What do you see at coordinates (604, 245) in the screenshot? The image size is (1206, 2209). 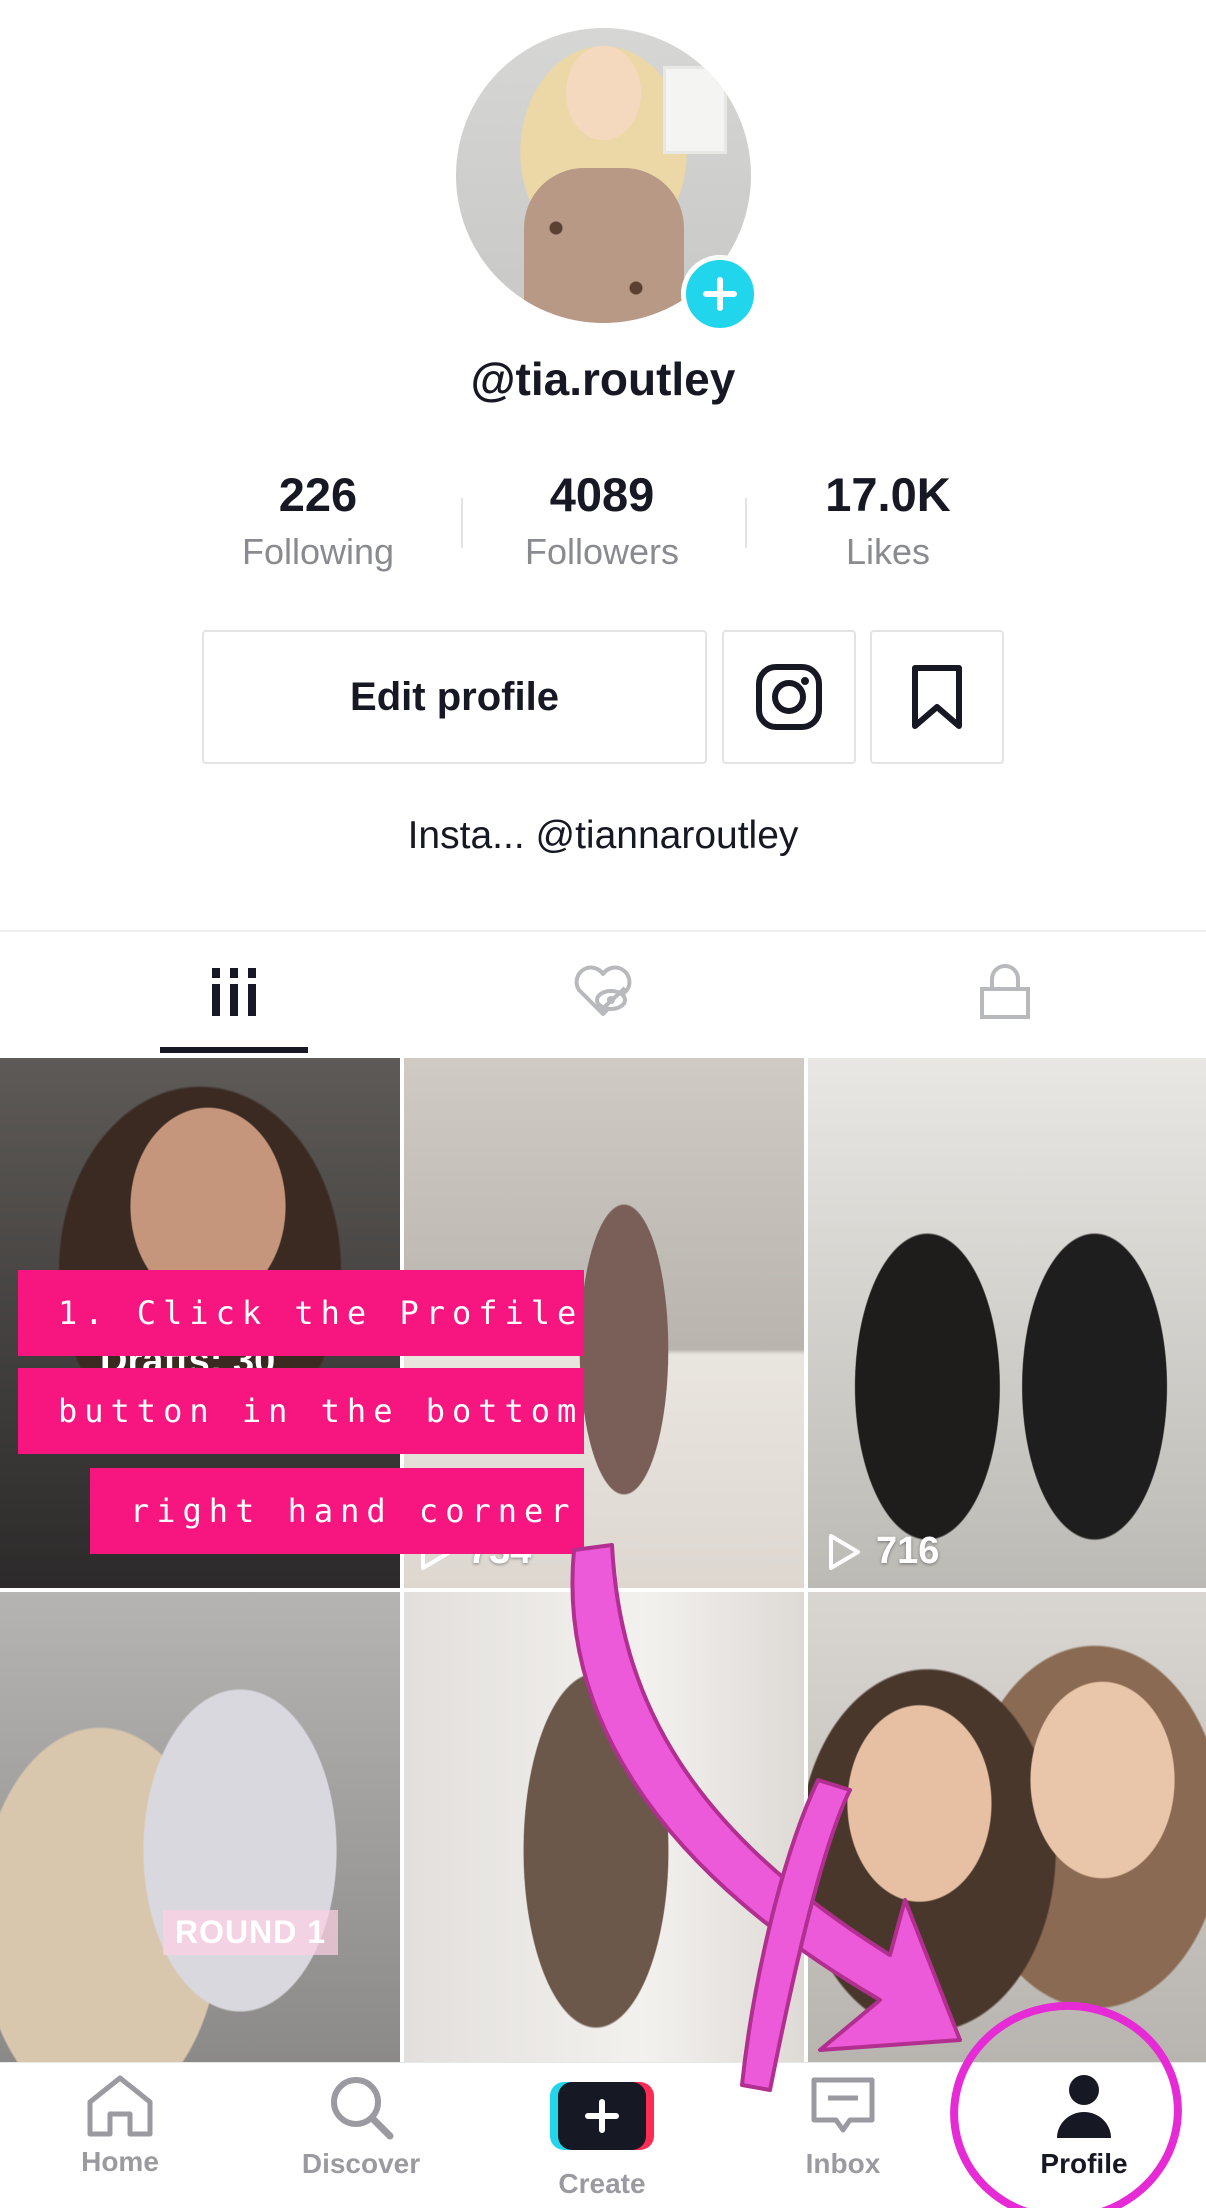 I see `avatar-figure` at bounding box center [604, 245].